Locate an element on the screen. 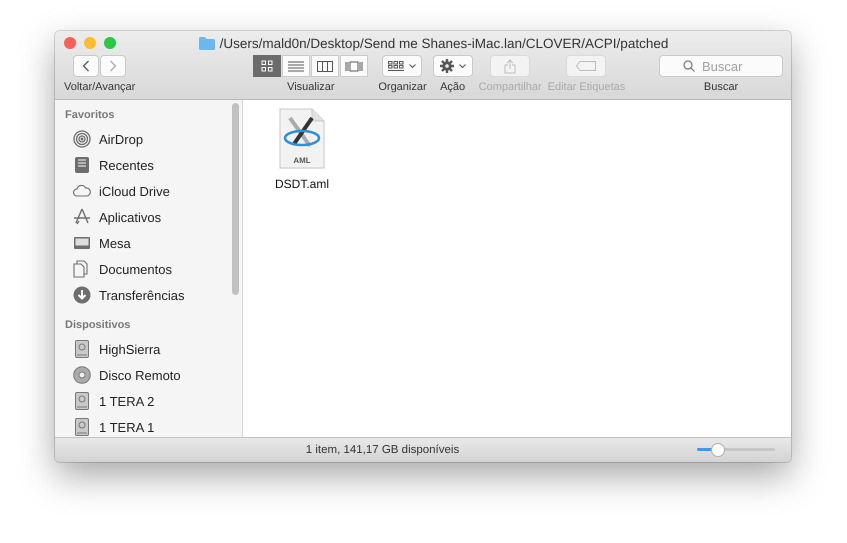  back-button is located at coordinates (86, 66).